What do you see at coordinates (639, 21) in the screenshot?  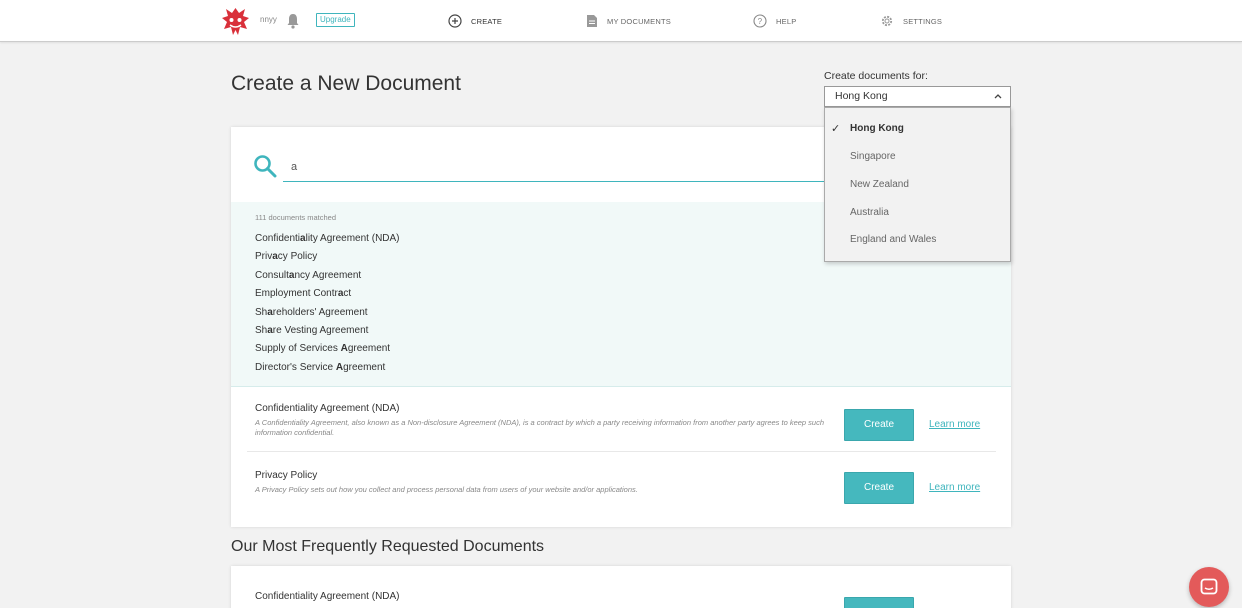 I see `nav-my-documents-label: MY DOCUMENTS` at bounding box center [639, 21].